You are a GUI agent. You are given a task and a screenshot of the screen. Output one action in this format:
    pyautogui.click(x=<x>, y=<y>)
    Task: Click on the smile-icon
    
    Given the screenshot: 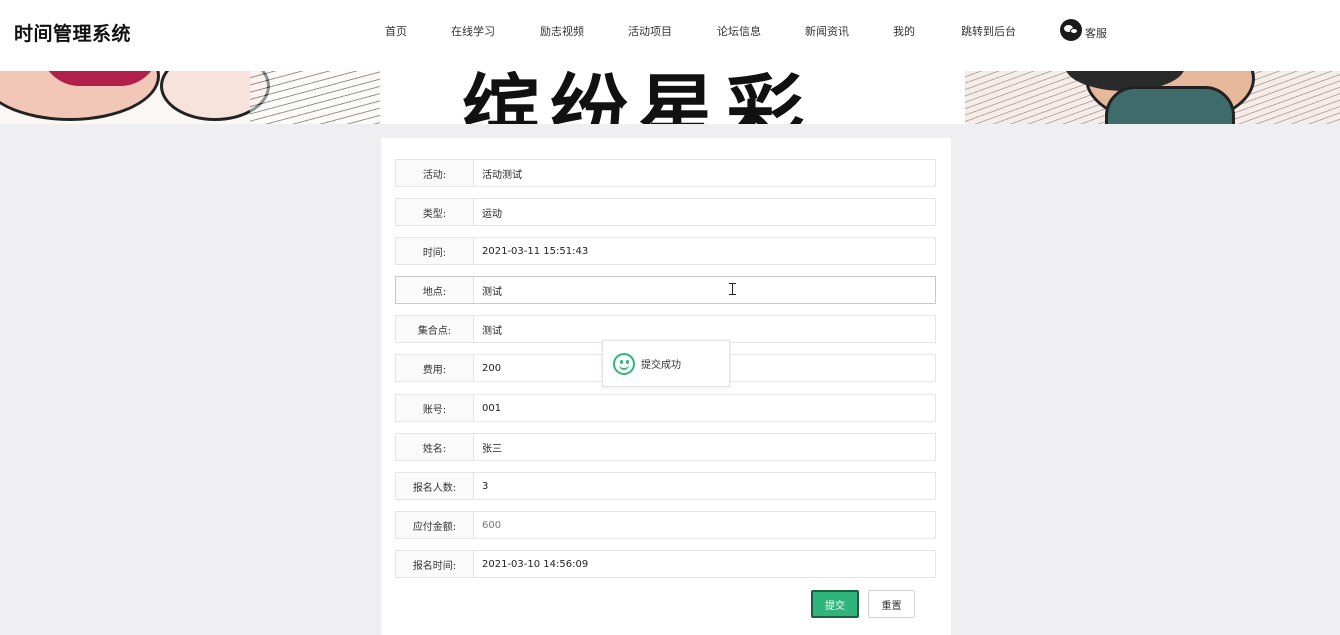 What is the action you would take?
    pyautogui.click(x=624, y=363)
    